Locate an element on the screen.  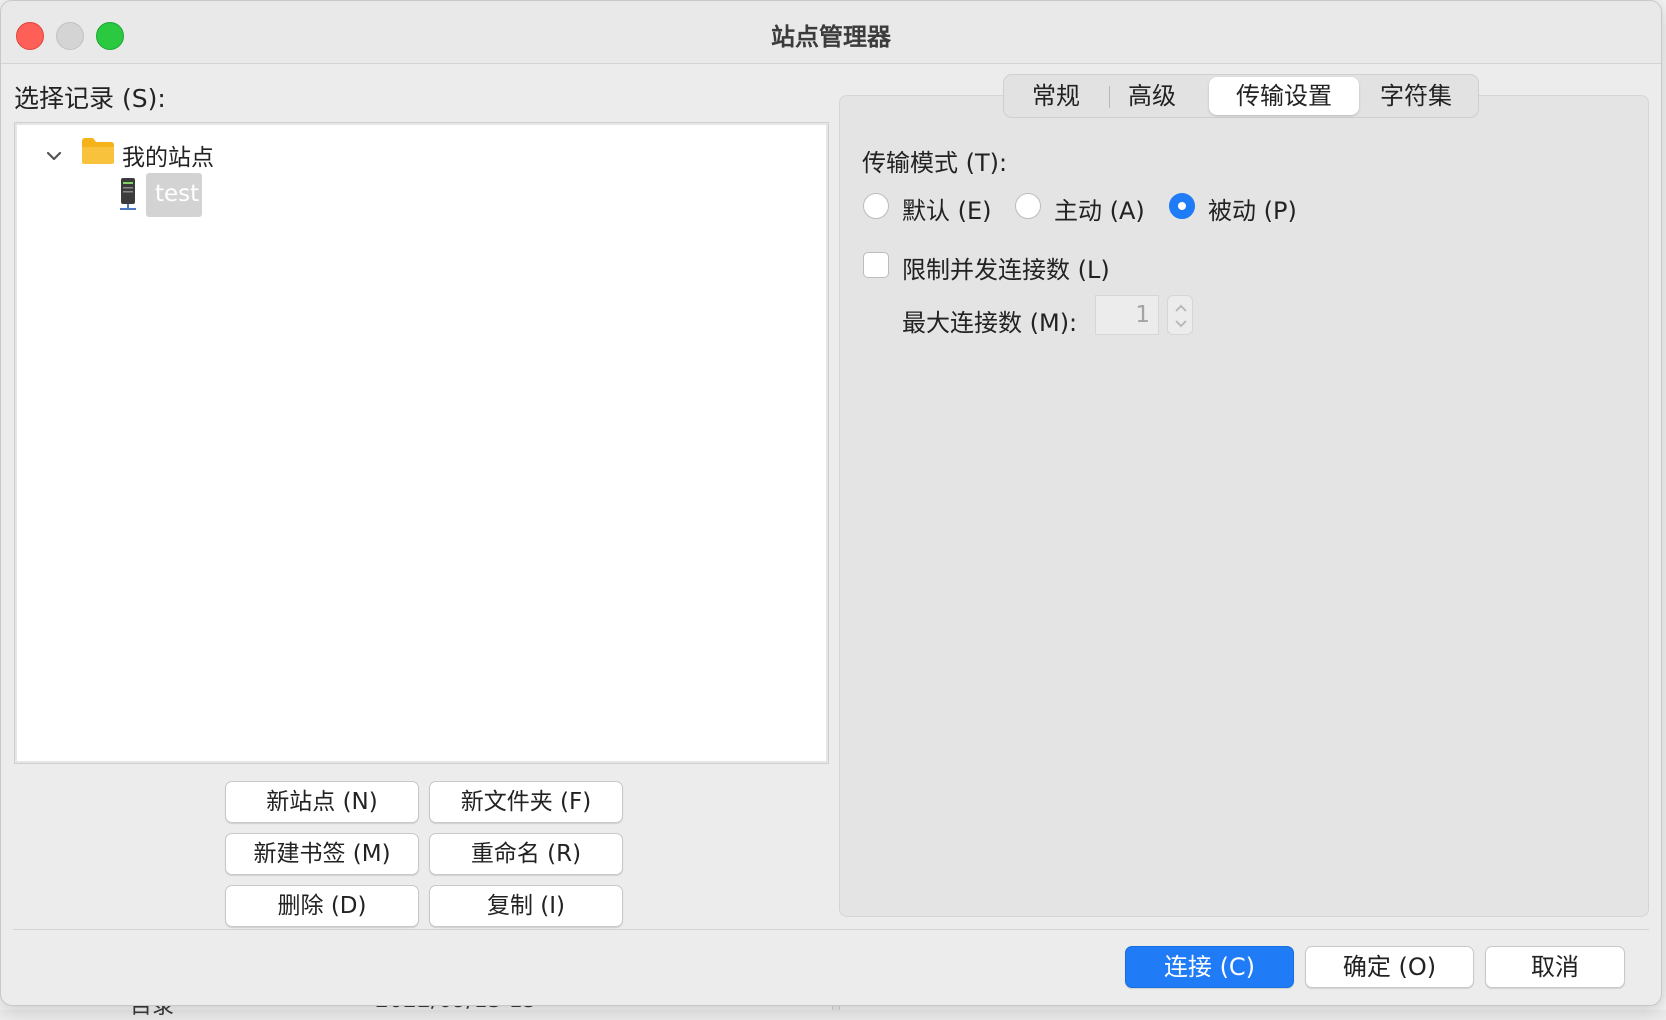
tab-general: 常规 is located at coordinates (1056, 96).